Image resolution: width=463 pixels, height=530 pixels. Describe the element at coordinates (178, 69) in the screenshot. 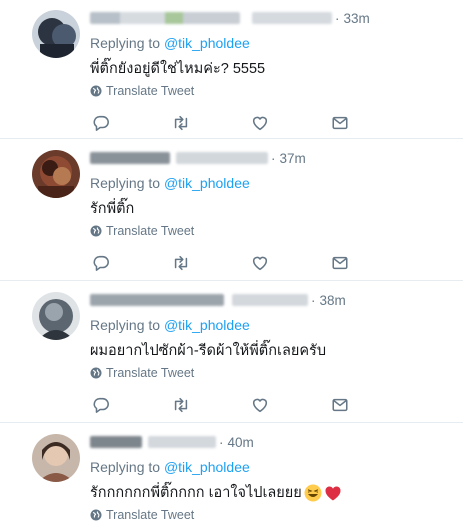

I see `tweet-text: พี่ติ๊กยังอยู่ดีใช่ไหมค่ะ? 5555` at that location.